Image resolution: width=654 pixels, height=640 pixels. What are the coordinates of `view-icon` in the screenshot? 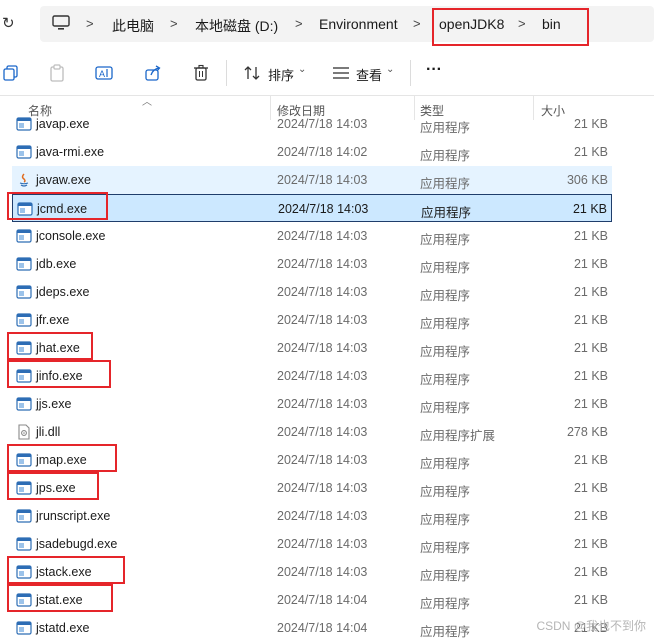 It's located at (341, 73).